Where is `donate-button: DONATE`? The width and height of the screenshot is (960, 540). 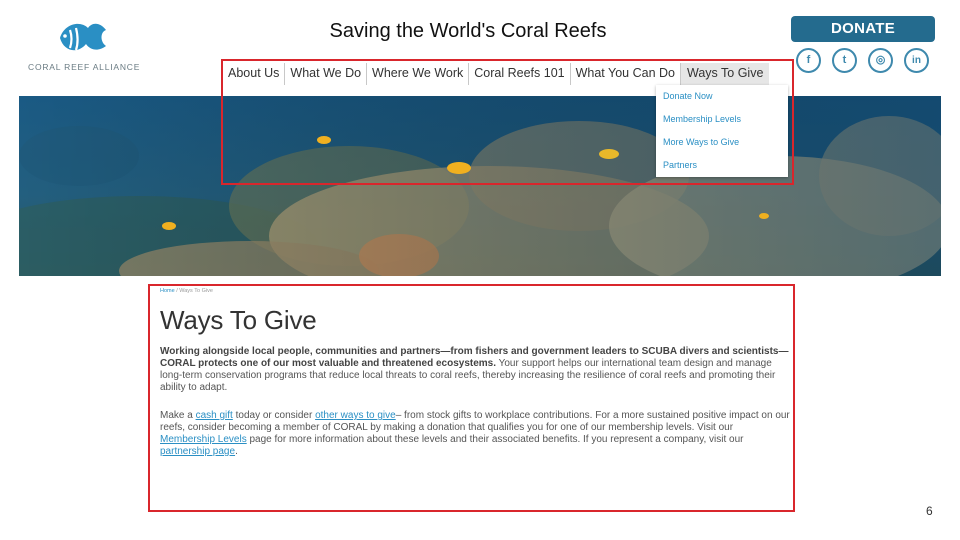 donate-button: DONATE is located at coordinates (863, 29).